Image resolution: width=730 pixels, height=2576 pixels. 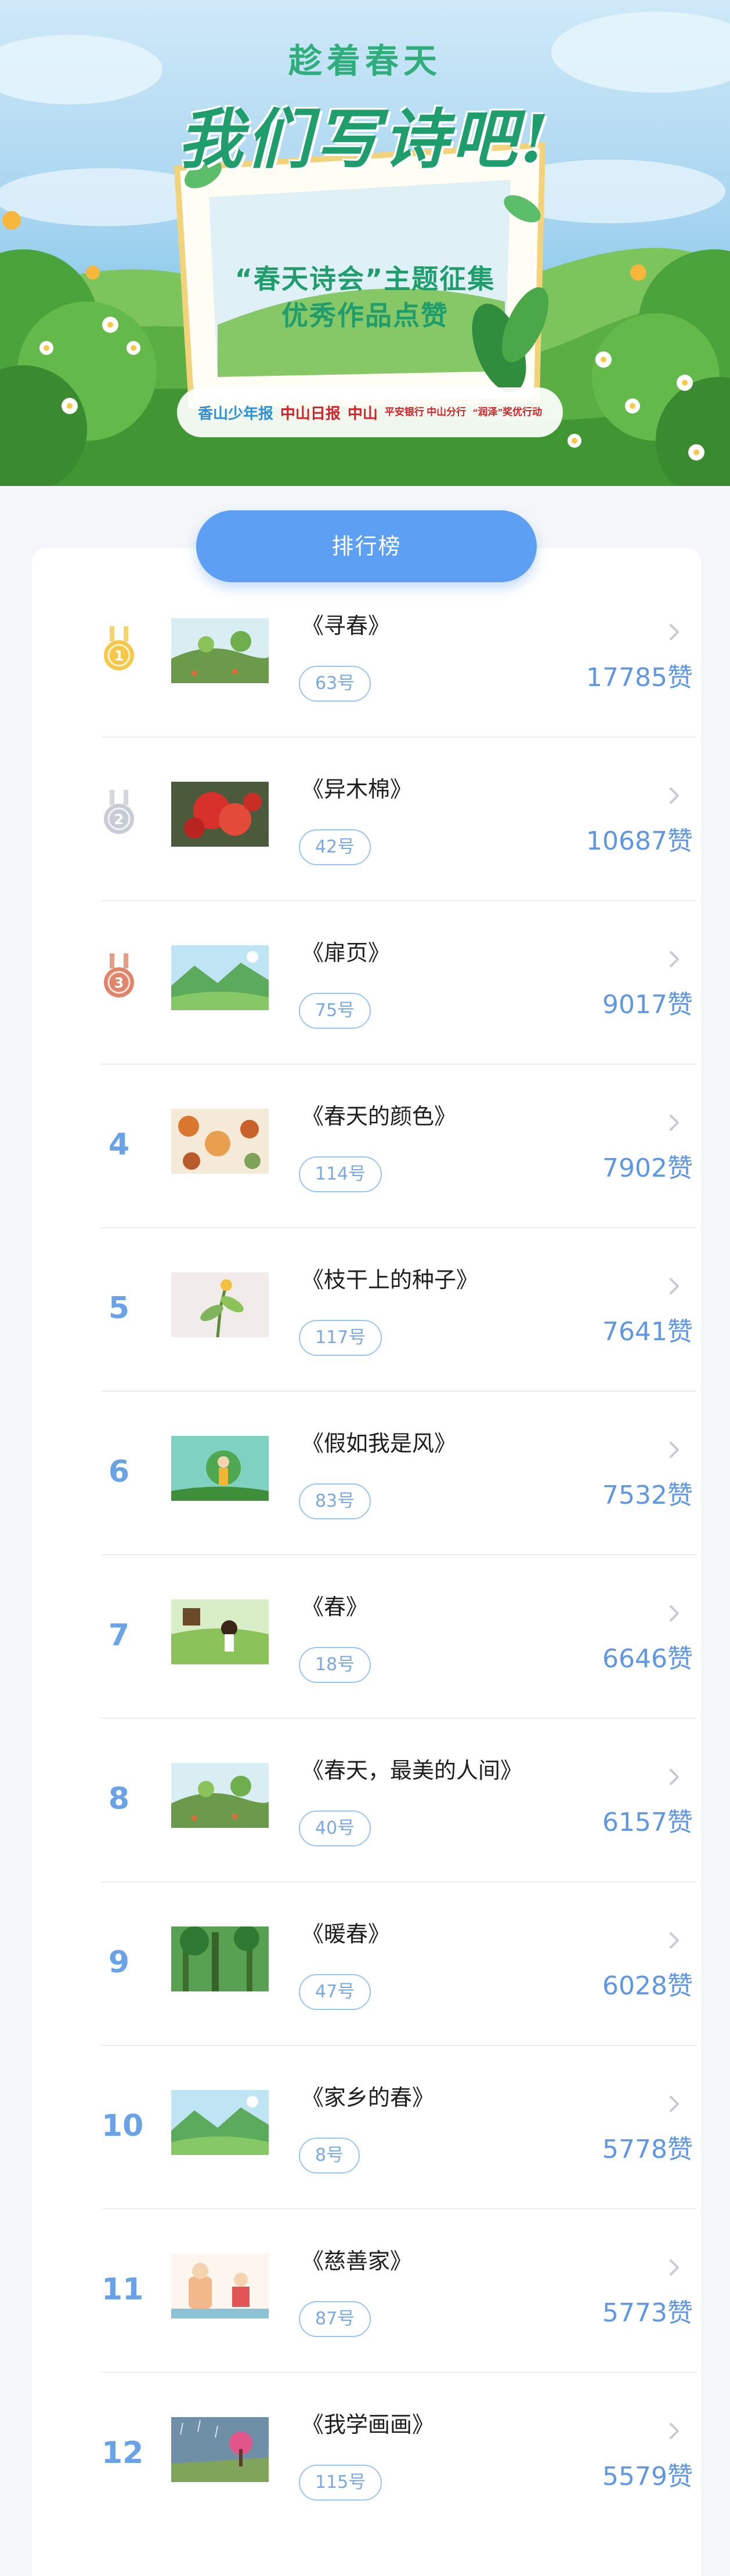 I want to click on like-count: 7532赞, so click(x=647, y=1495).